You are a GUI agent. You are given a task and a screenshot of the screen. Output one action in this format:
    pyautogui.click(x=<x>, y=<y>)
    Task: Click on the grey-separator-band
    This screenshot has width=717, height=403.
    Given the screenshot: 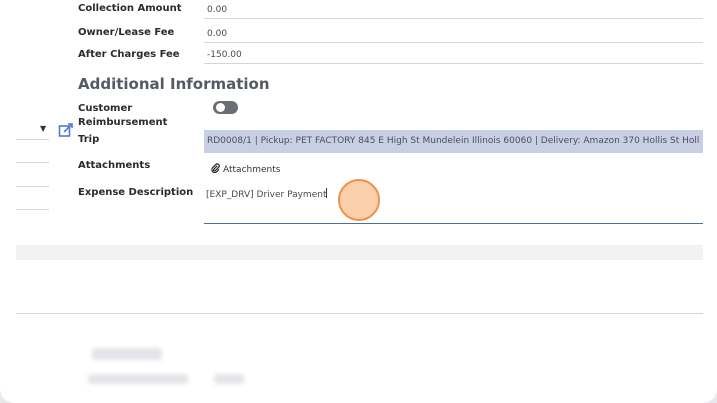 What is the action you would take?
    pyautogui.click(x=359, y=252)
    